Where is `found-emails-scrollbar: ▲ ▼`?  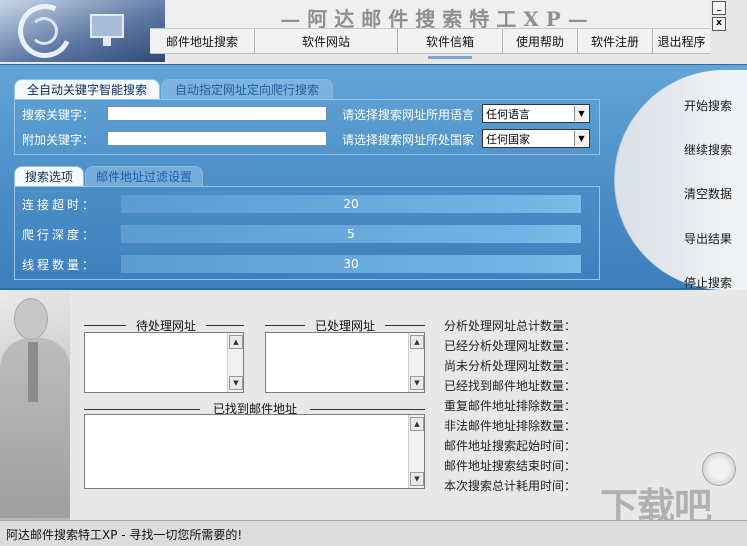
found-emails-scrollbar: ▲ ▼ is located at coordinates (416, 451).